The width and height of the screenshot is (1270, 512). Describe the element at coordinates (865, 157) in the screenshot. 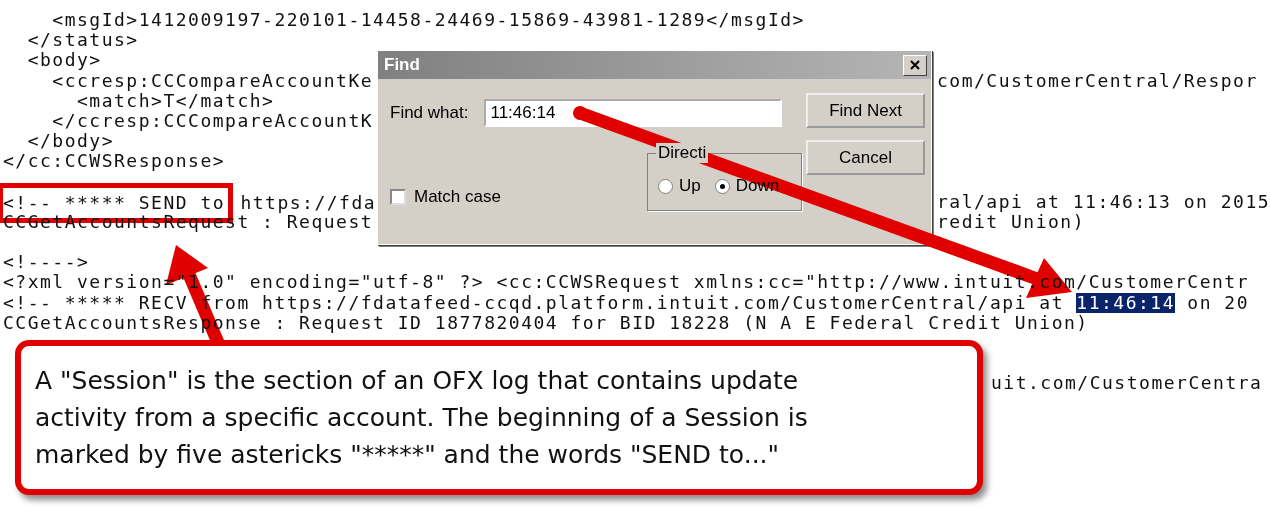

I see `dialog-button: Cancel` at that location.